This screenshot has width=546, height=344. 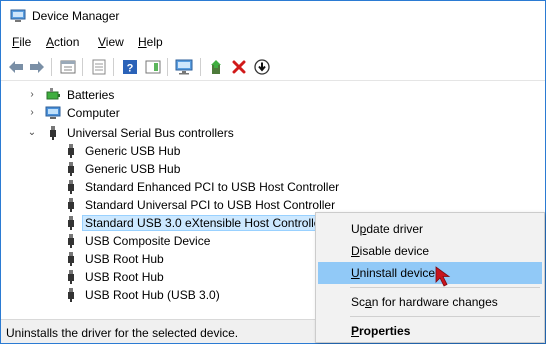 I want to click on disable-device-menu-item: Disable device, so click(x=430, y=251).